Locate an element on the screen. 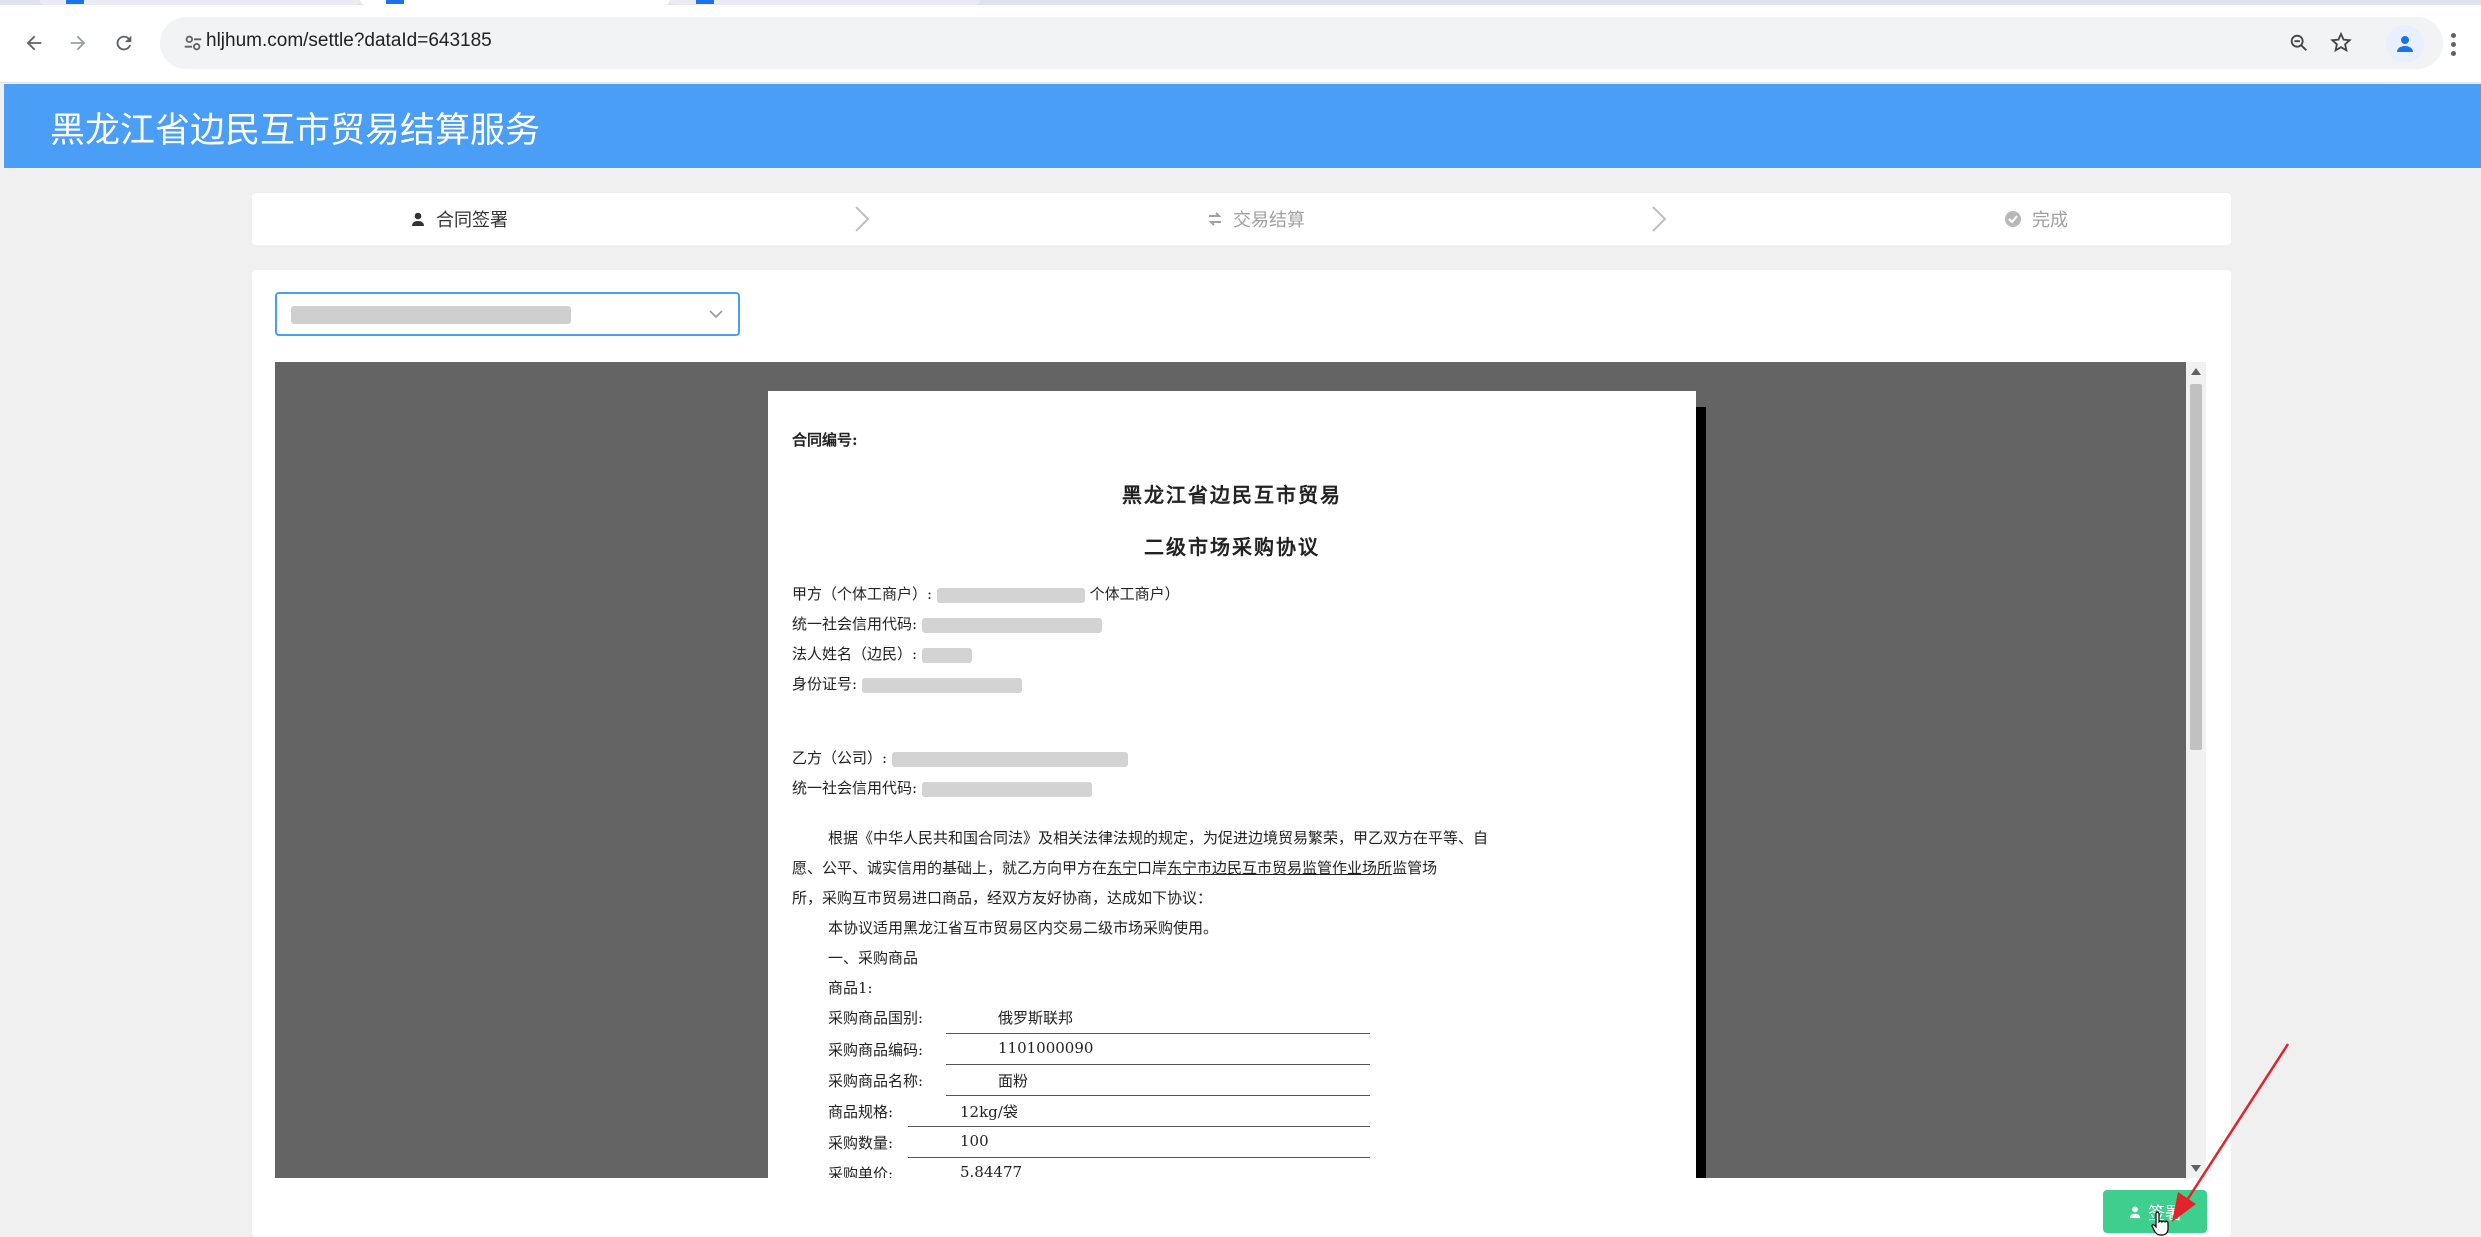 The image size is (2481, 1237). port-name: 东宁 is located at coordinates (1122, 868).